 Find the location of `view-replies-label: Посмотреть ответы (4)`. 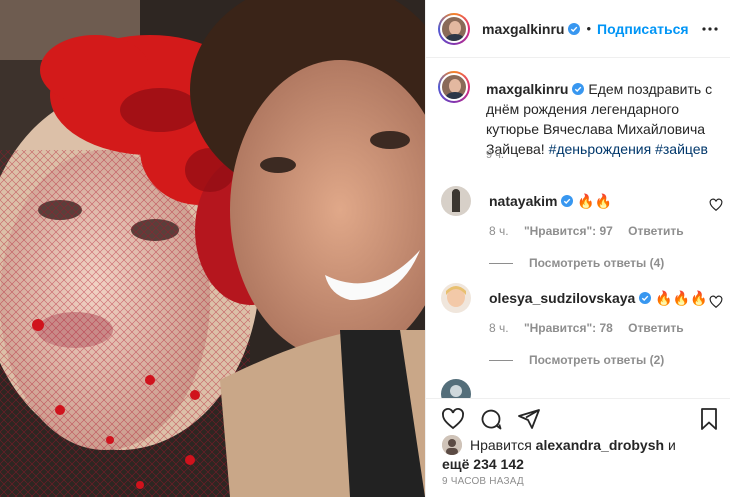

view-replies-label: Посмотреть ответы (4) is located at coordinates (597, 263).